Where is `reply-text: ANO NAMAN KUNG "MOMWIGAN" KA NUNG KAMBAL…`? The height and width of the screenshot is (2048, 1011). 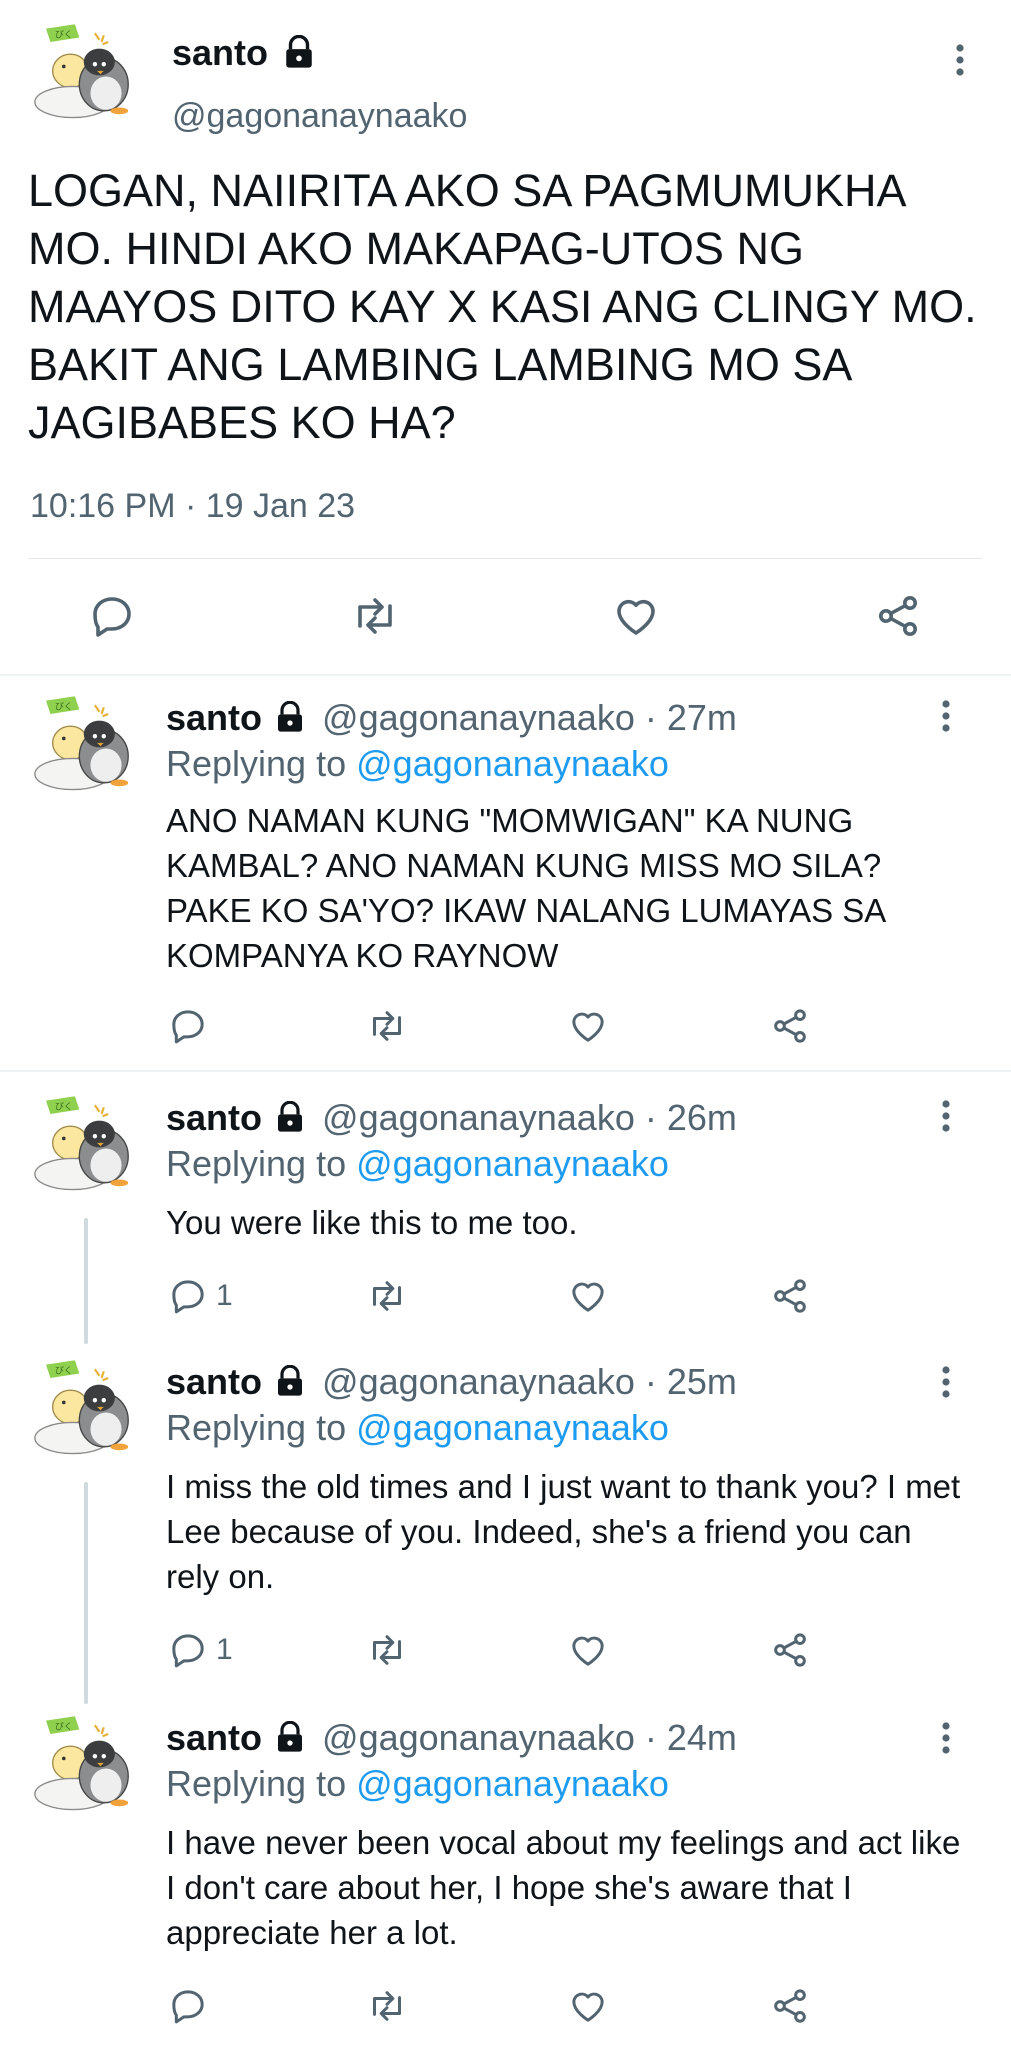 reply-text: ANO NAMAN KUNG "MOMWIGAN" KA NUNG KAMBAL… is located at coordinates (525, 888).